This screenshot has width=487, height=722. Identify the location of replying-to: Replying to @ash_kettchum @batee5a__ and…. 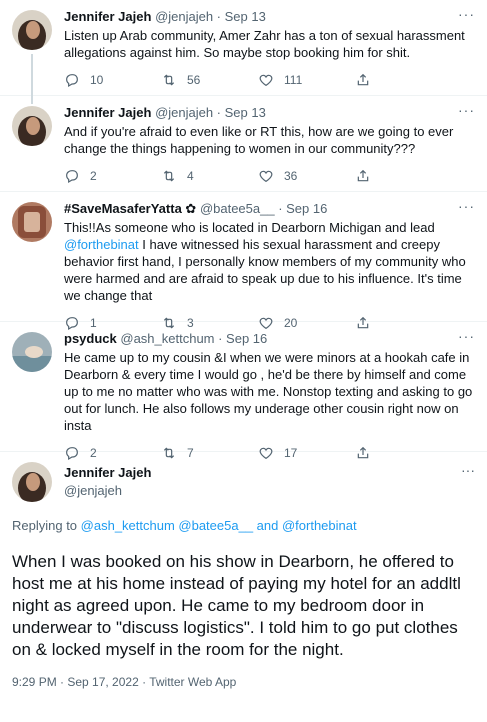
(243, 525).